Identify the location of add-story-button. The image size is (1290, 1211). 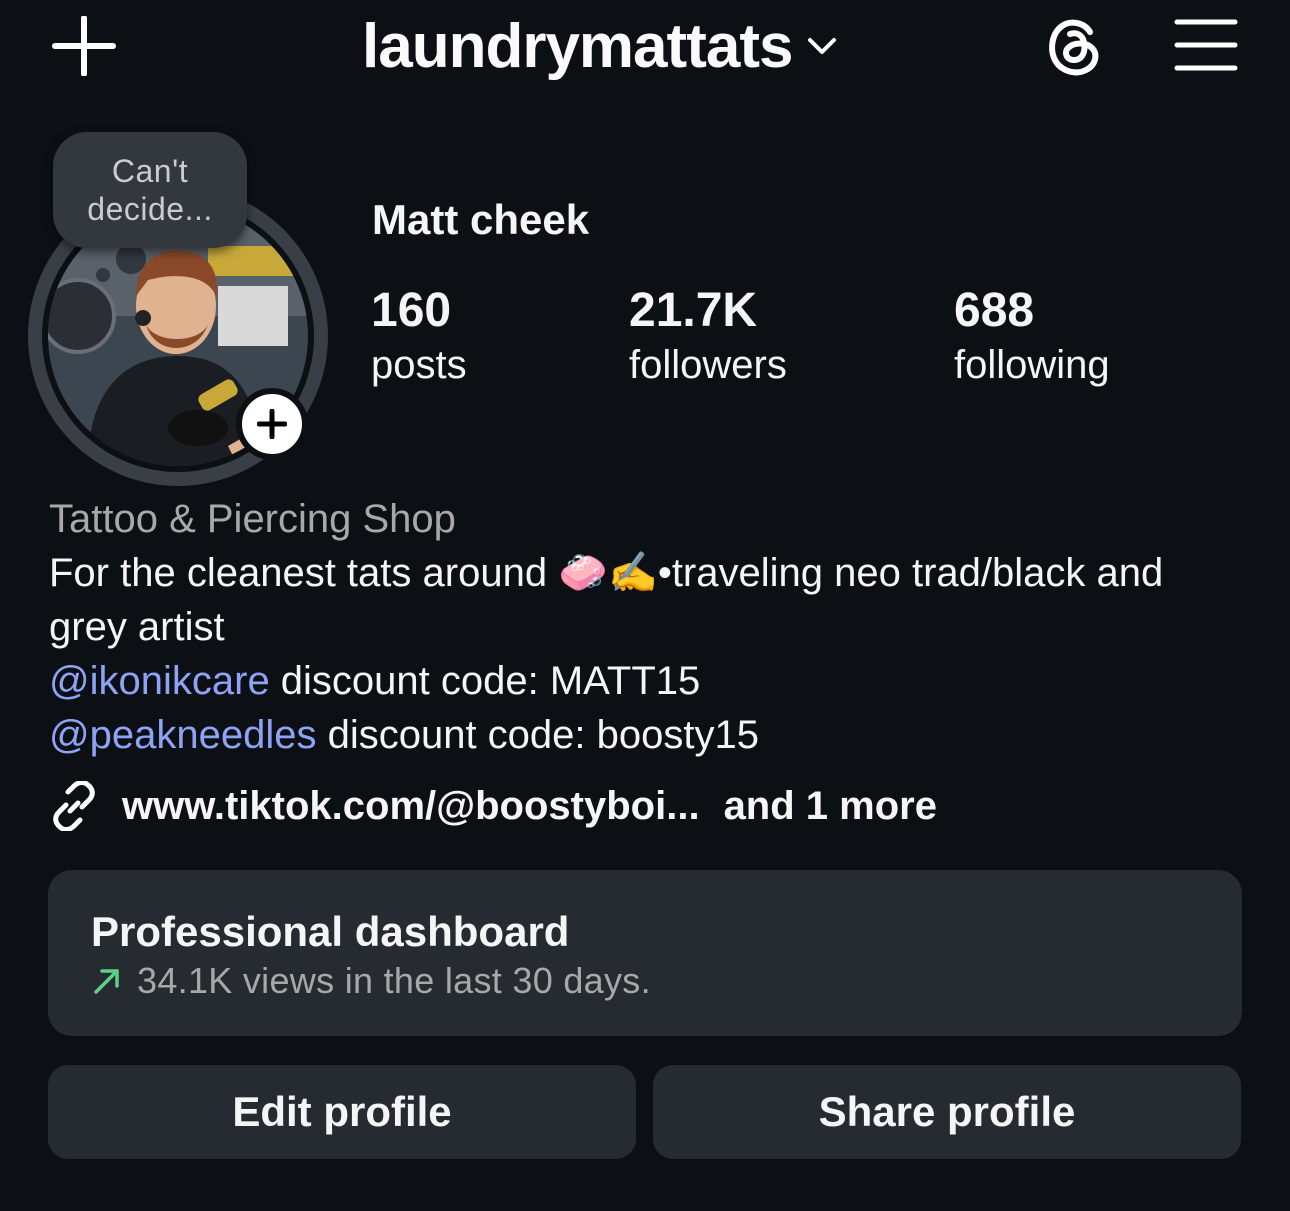
(272, 424).